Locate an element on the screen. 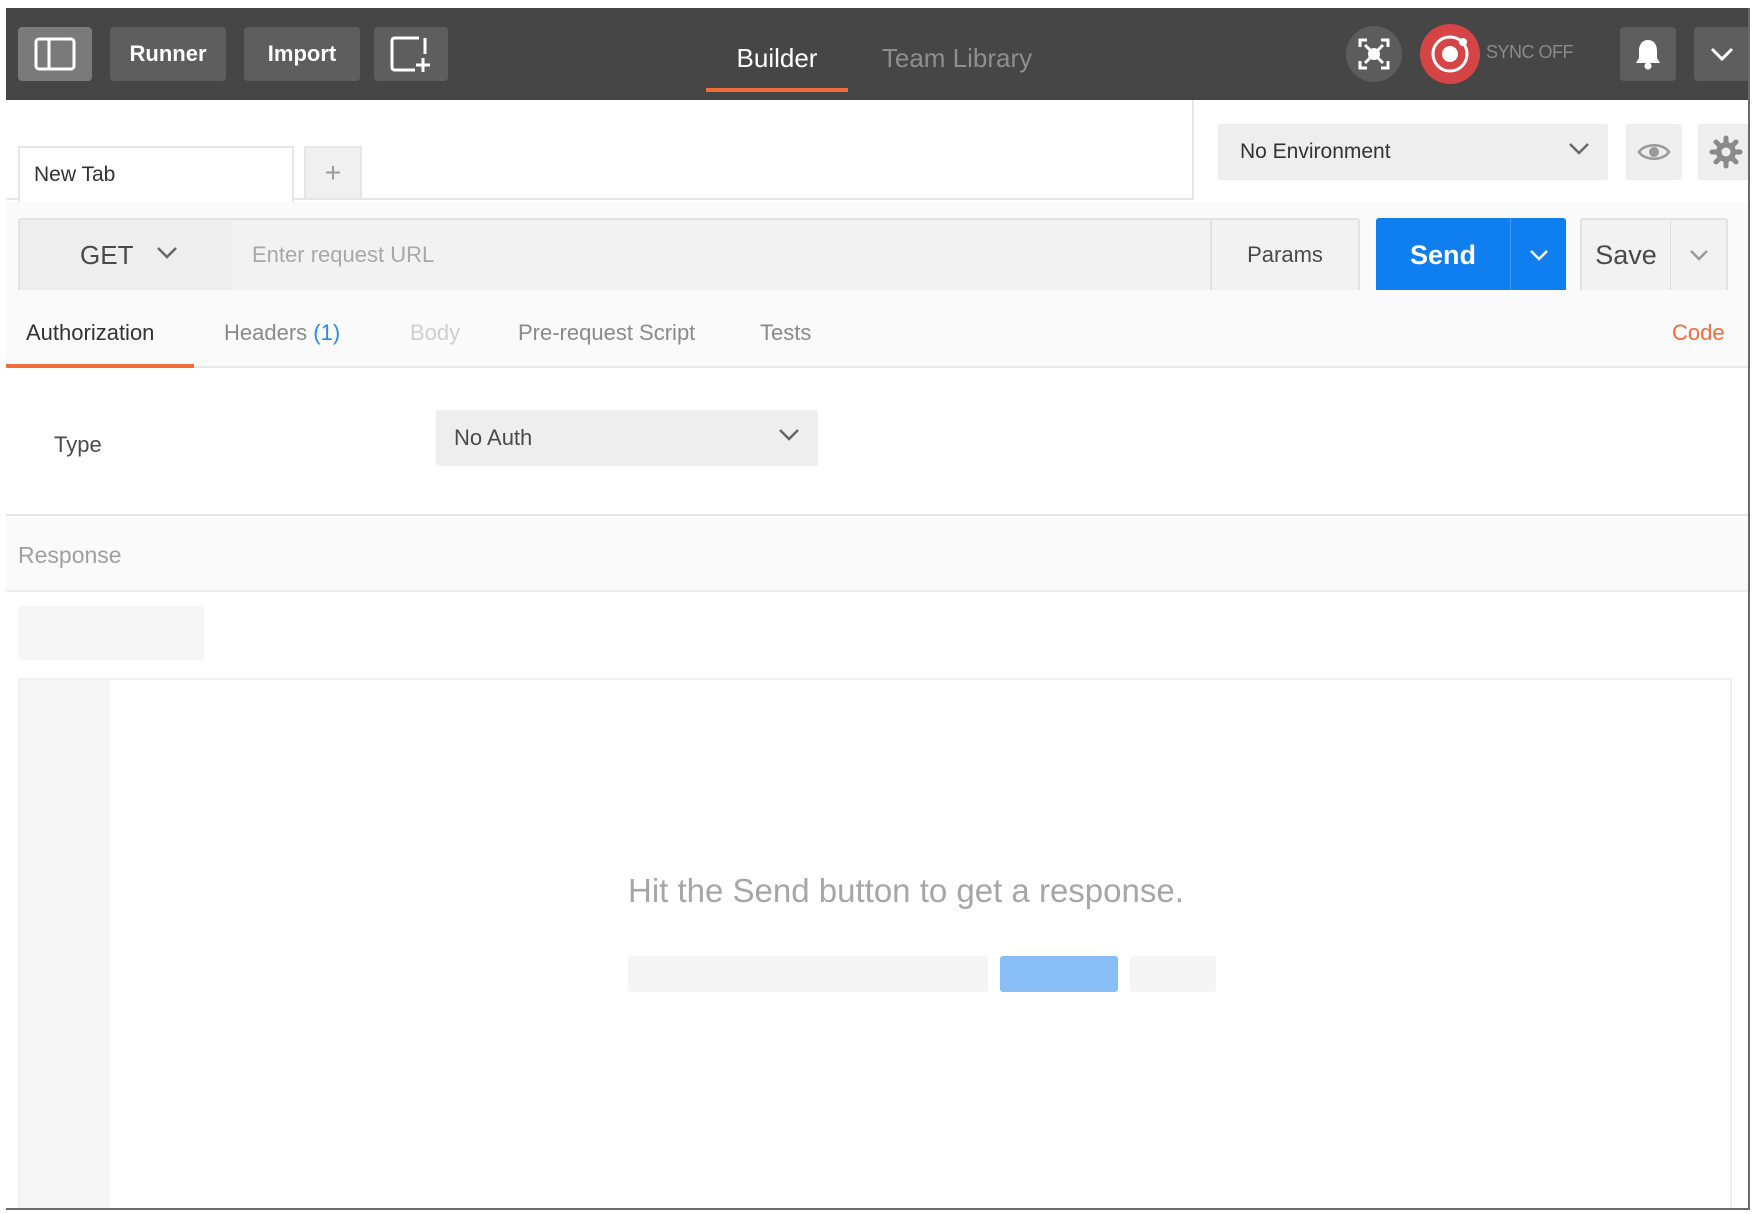 The height and width of the screenshot is (1214, 1754). method-select: GET is located at coordinates (126, 255).